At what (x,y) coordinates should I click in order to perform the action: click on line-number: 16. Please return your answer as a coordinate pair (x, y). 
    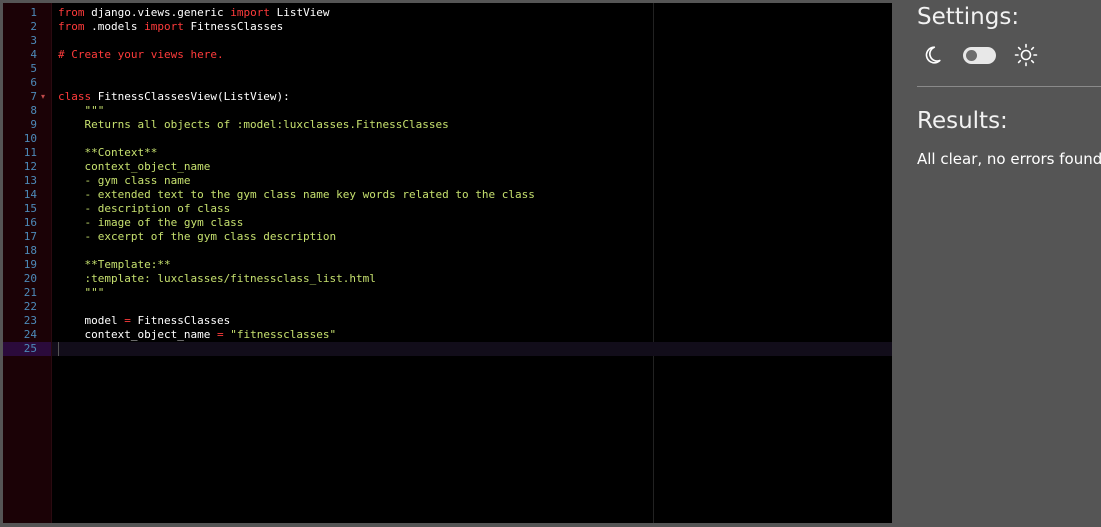
    Looking at the image, I should click on (30, 222).